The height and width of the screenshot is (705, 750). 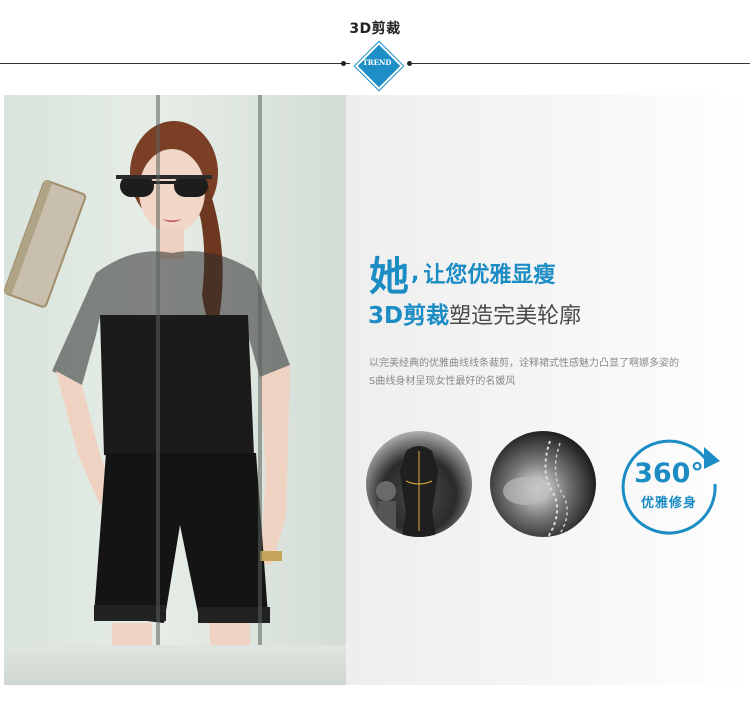 What do you see at coordinates (489, 275) in the screenshot?
I see `headline-text: 让您优雅显瘦` at bounding box center [489, 275].